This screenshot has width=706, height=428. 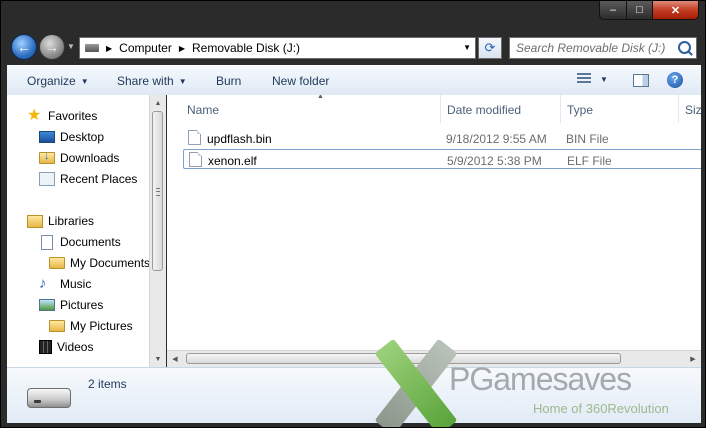 What do you see at coordinates (604, 79) in the screenshot?
I see `view-options-dropdown-icon: ▼` at bounding box center [604, 79].